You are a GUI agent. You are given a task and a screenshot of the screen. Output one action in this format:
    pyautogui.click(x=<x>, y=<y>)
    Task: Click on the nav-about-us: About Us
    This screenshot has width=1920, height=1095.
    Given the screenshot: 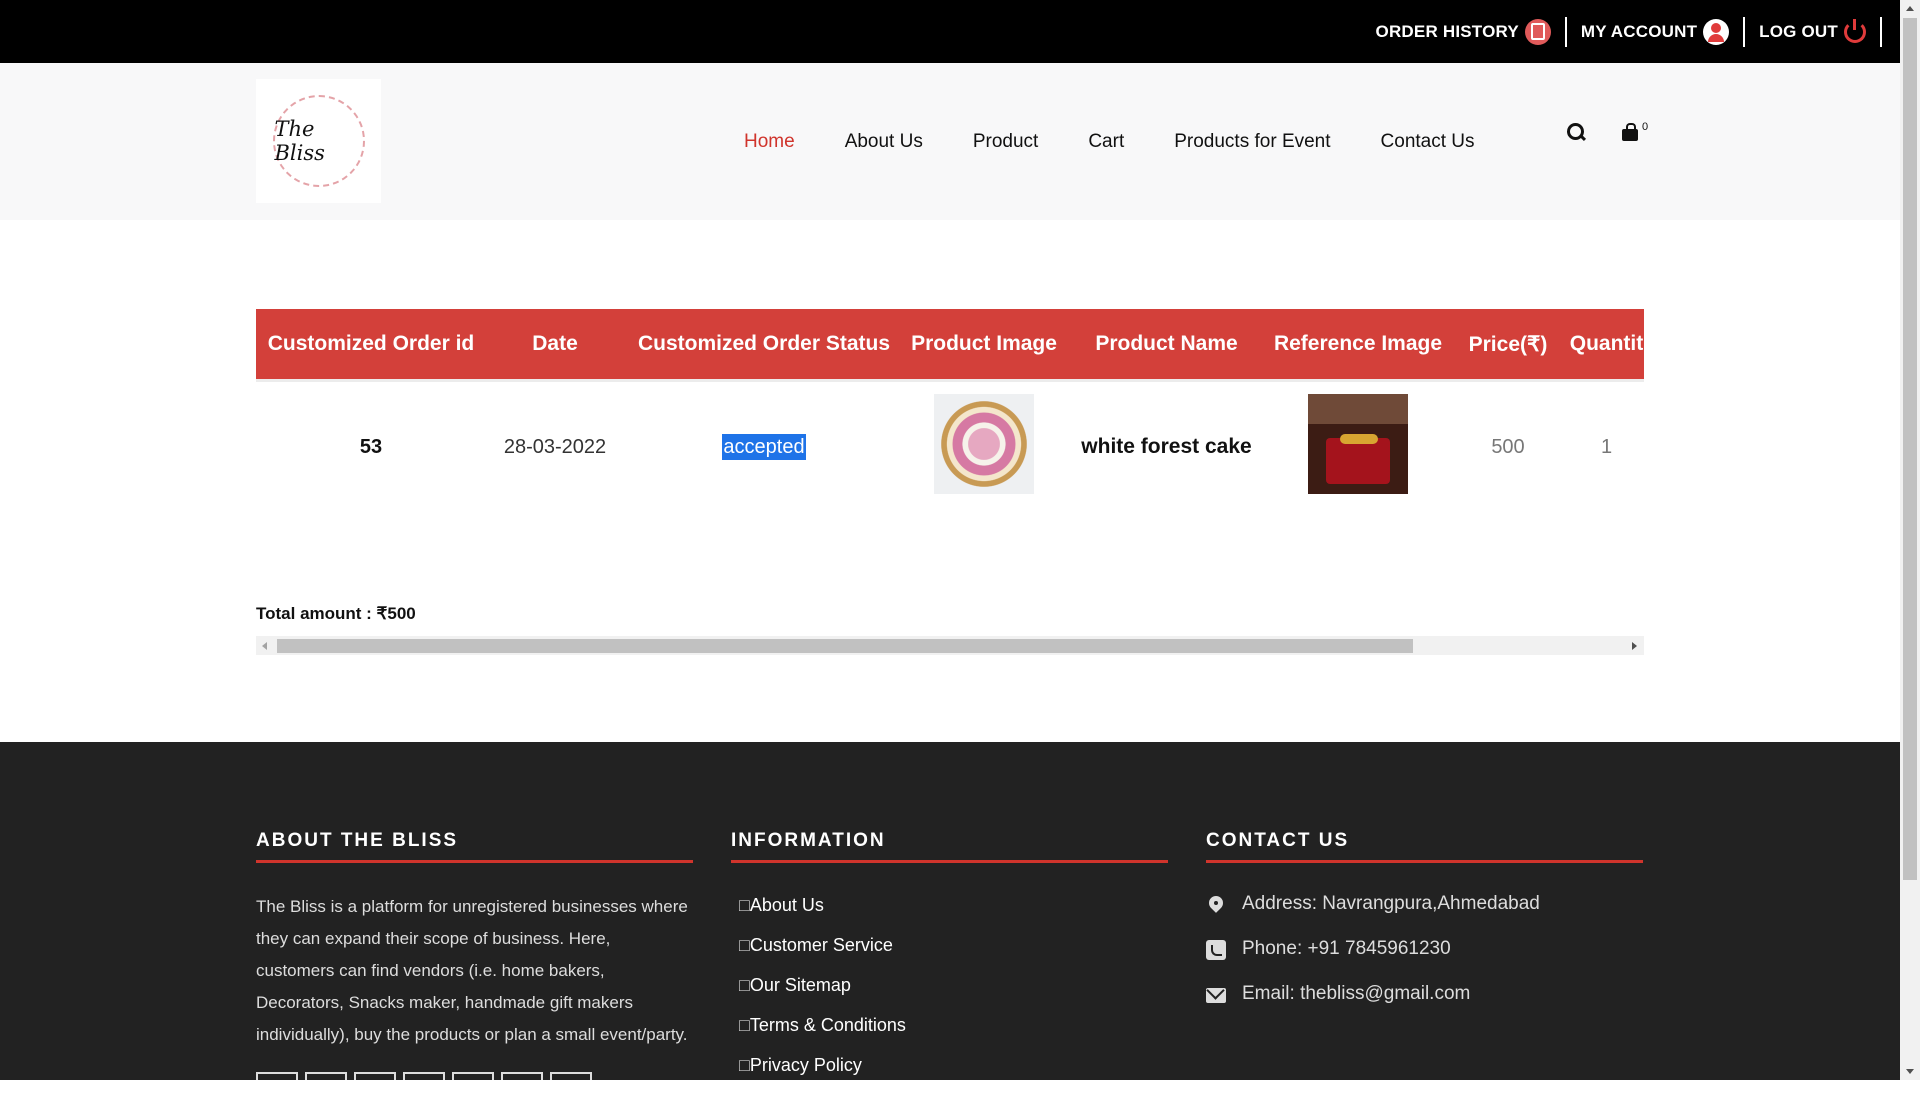 What is the action you would take?
    pyautogui.click(x=884, y=142)
    